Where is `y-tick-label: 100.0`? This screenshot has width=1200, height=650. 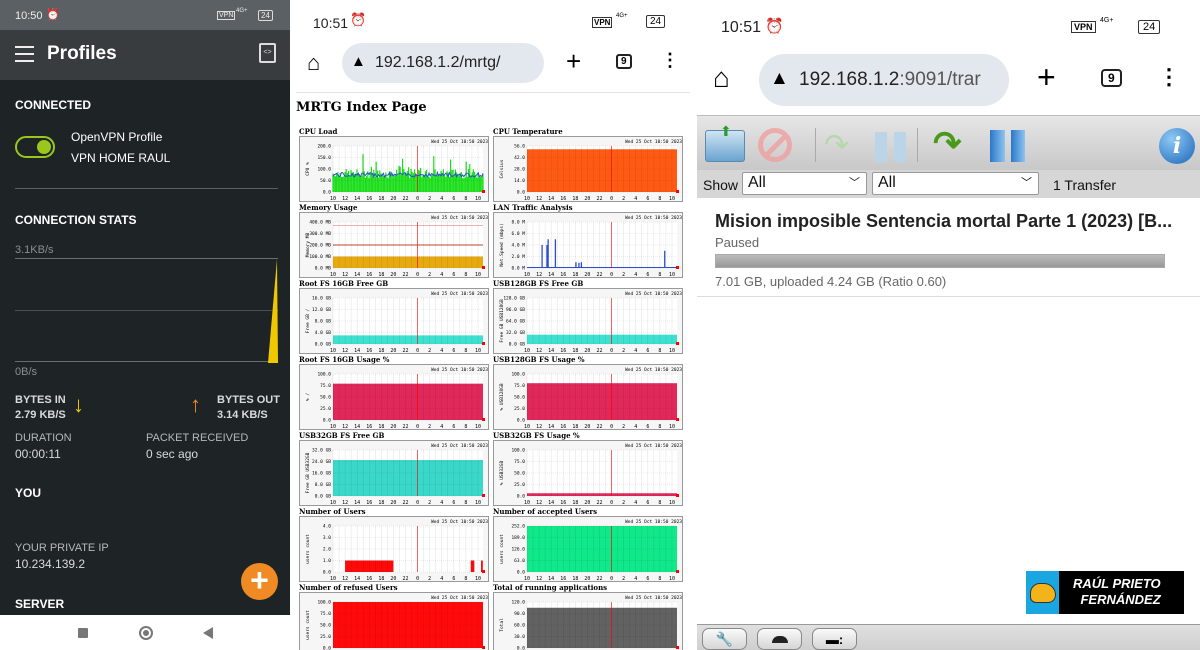
y-tick-label: 100.0 is located at coordinates (324, 170).